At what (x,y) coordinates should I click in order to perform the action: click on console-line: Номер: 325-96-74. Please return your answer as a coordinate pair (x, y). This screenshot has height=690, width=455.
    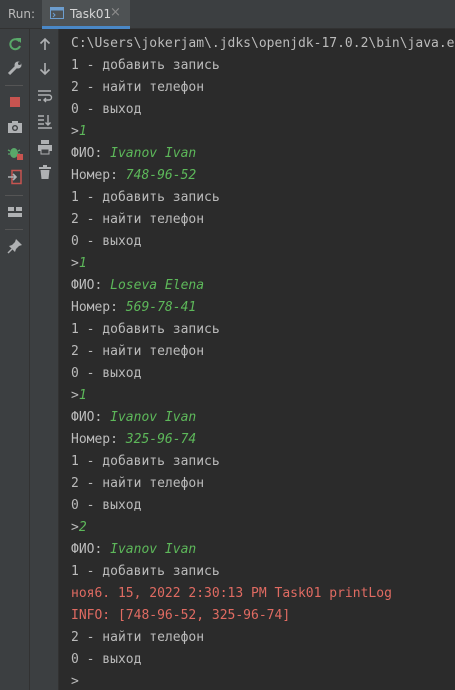
    Looking at the image, I should click on (263, 440).